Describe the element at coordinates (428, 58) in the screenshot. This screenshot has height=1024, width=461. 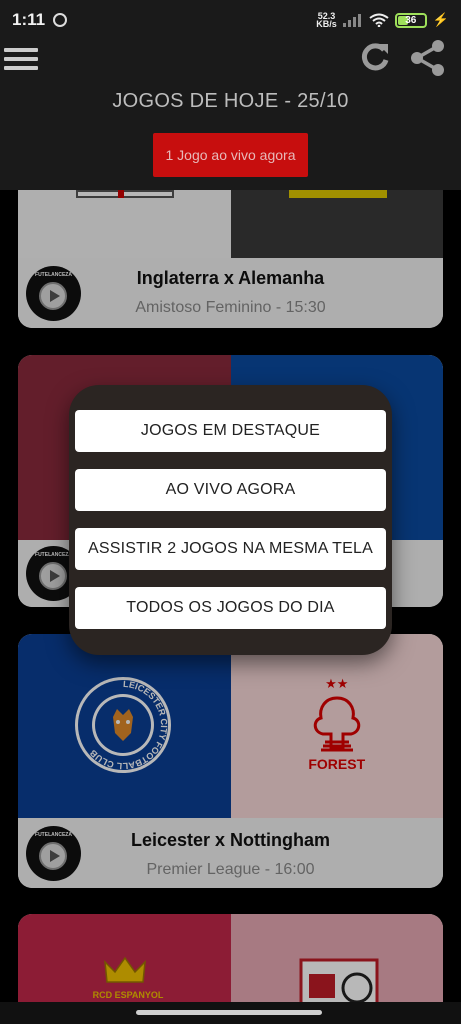
I see `share-icon` at that location.